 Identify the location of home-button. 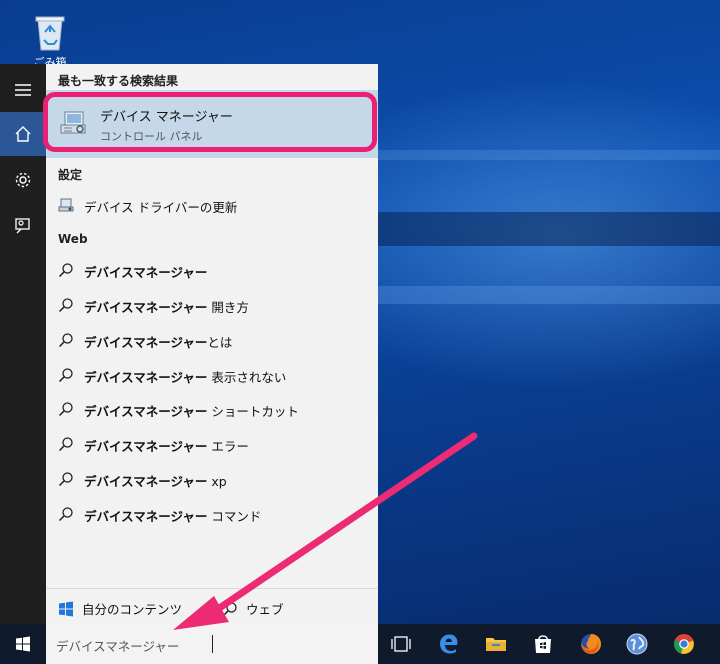
(23, 134).